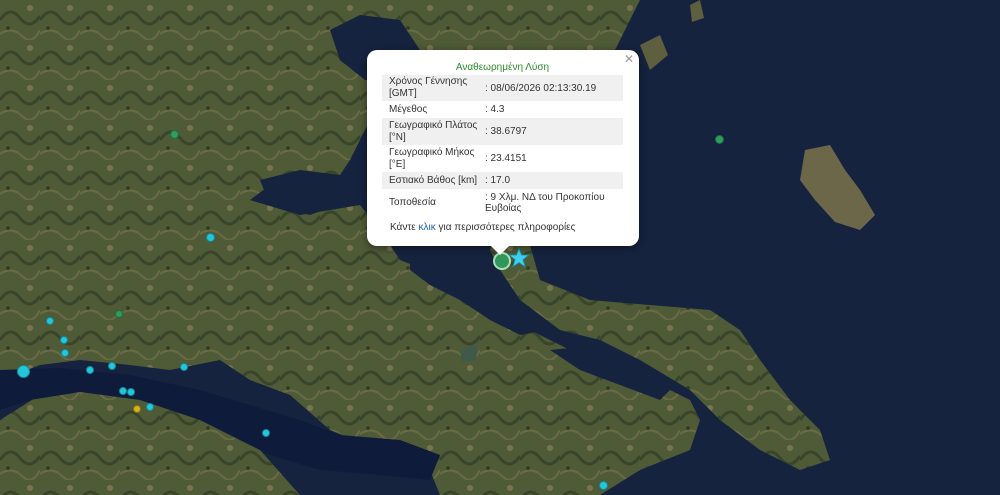 This screenshot has height=495, width=1000. What do you see at coordinates (506, 158) in the screenshot?
I see `row-value: : 23.4151` at bounding box center [506, 158].